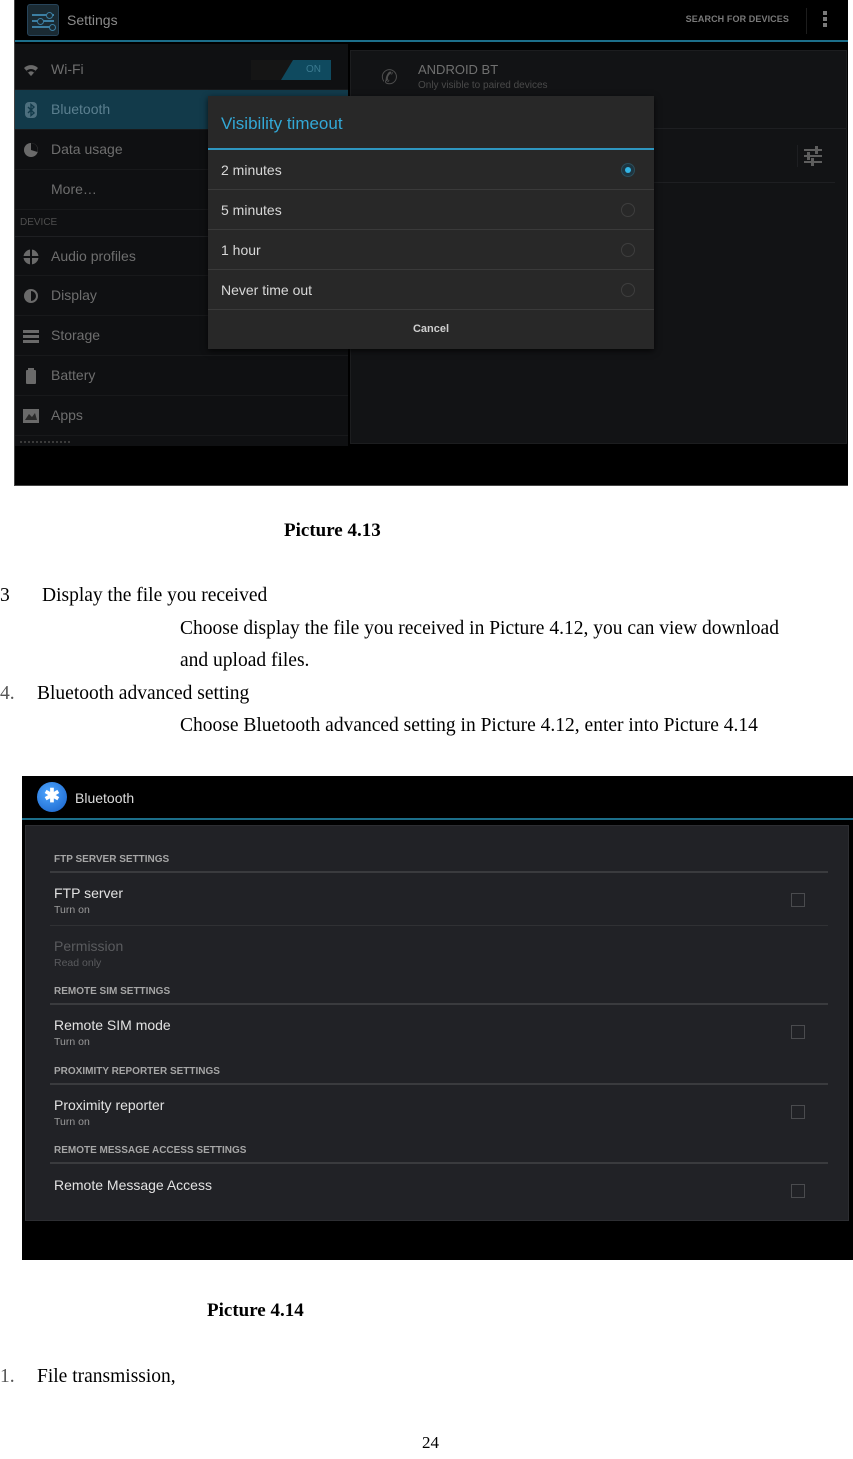  What do you see at coordinates (92, 20) in the screenshot?
I see `app-title: Settings` at bounding box center [92, 20].